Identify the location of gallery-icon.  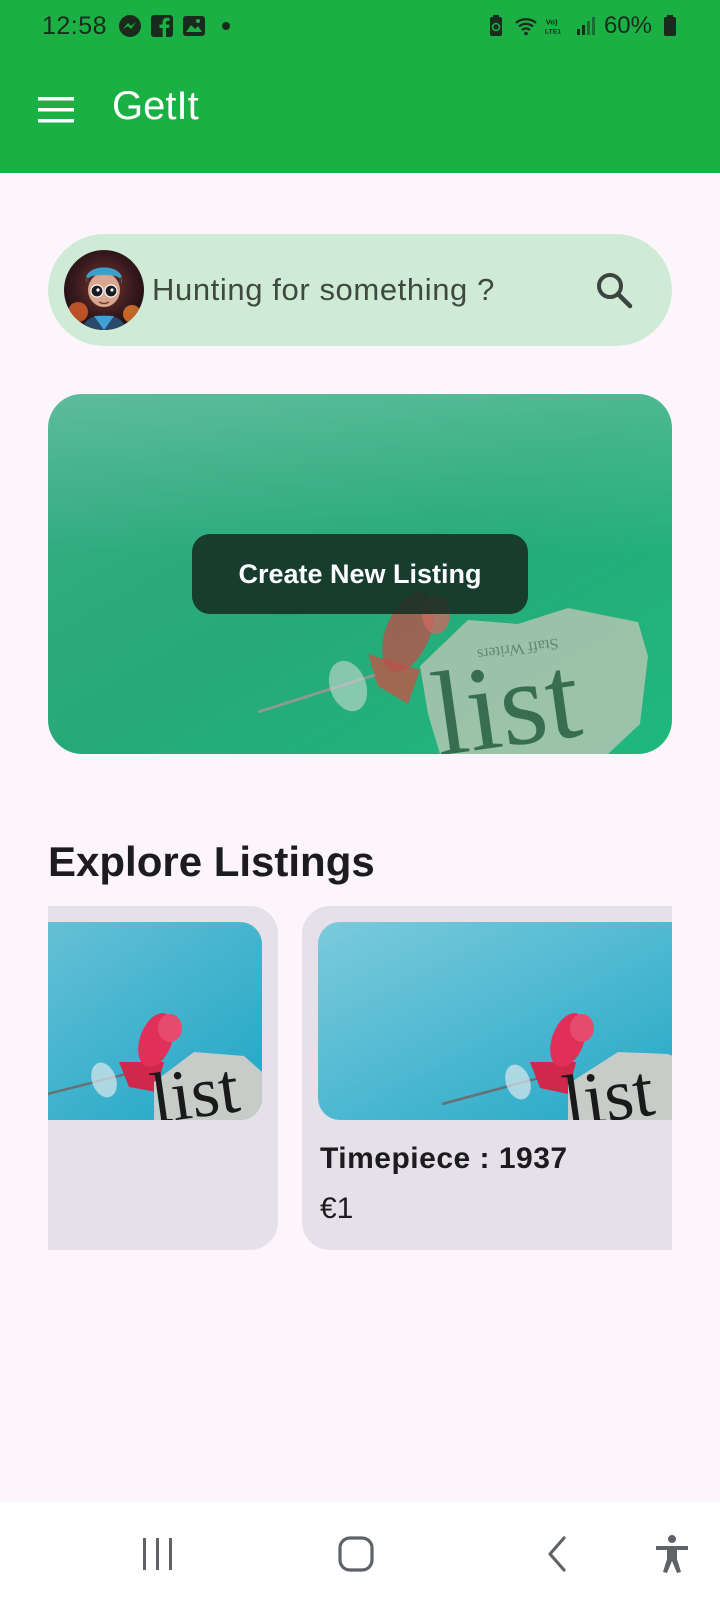
(194, 26).